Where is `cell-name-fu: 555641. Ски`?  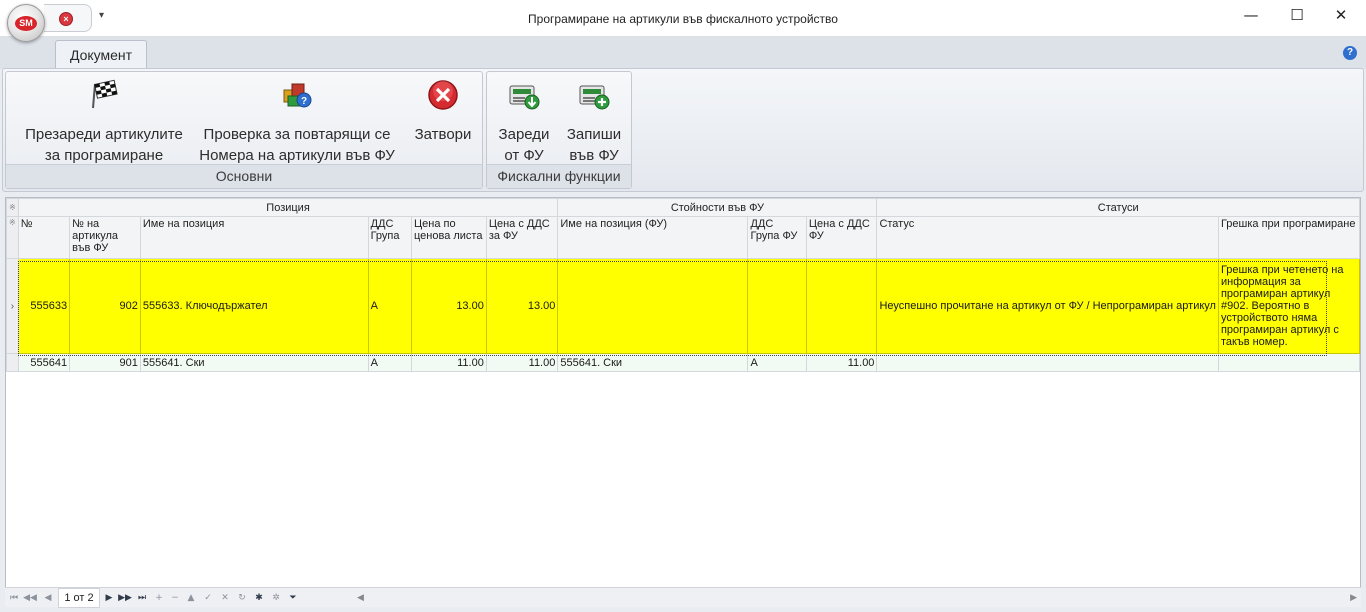
cell-name-fu: 555641. Ски is located at coordinates (653, 362).